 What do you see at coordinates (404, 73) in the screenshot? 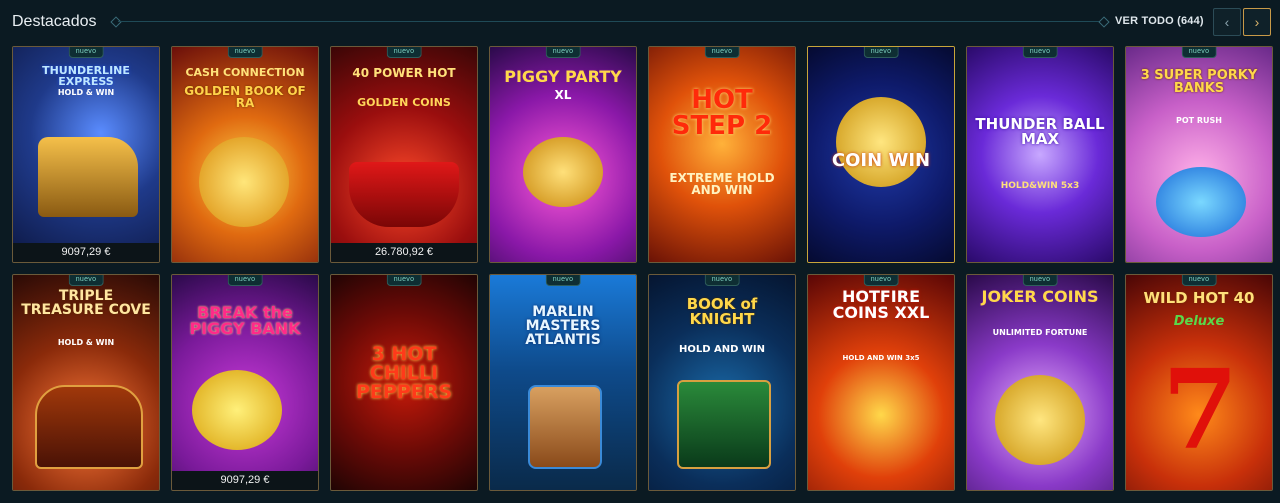
I see `game-title: 40 POWER HOT` at bounding box center [404, 73].